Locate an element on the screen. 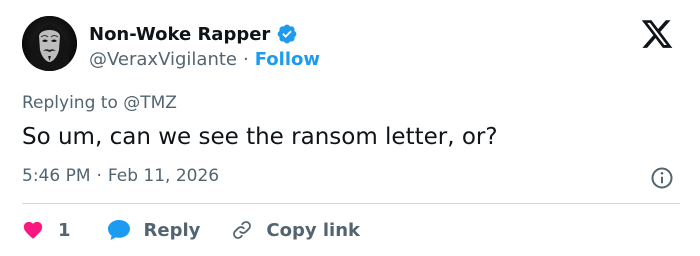  like-count: 1 is located at coordinates (64, 230).